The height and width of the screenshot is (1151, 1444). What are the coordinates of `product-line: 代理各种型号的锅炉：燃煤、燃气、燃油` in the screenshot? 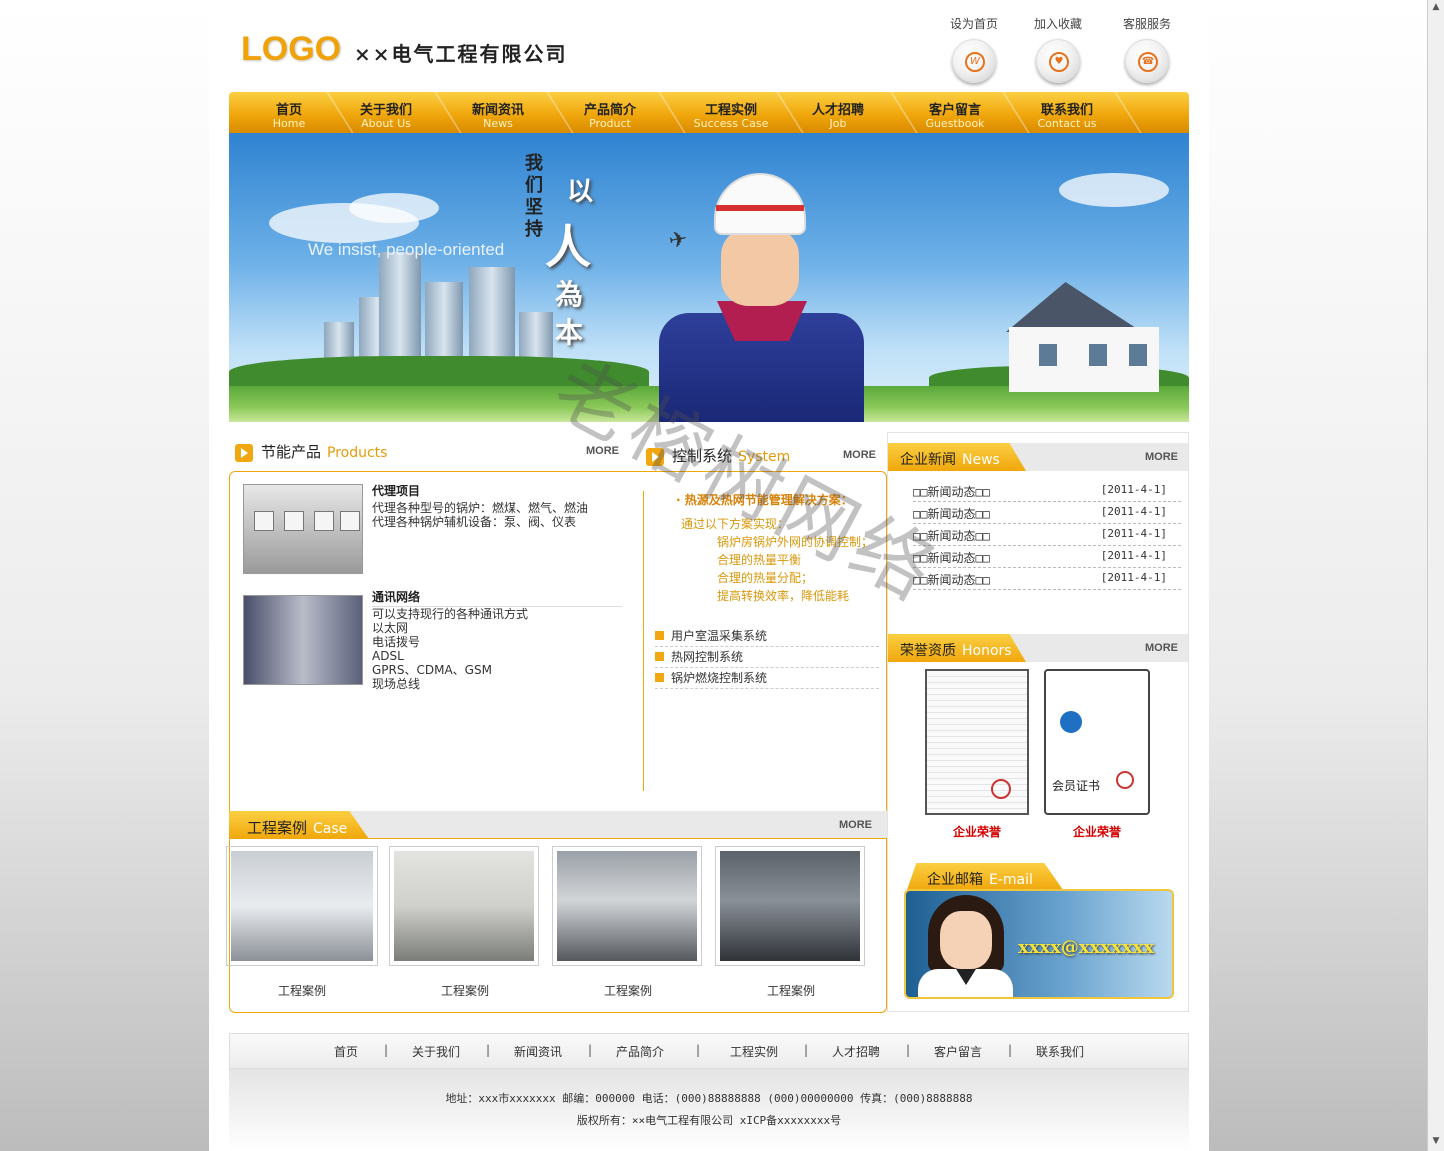 It's located at (480, 508).